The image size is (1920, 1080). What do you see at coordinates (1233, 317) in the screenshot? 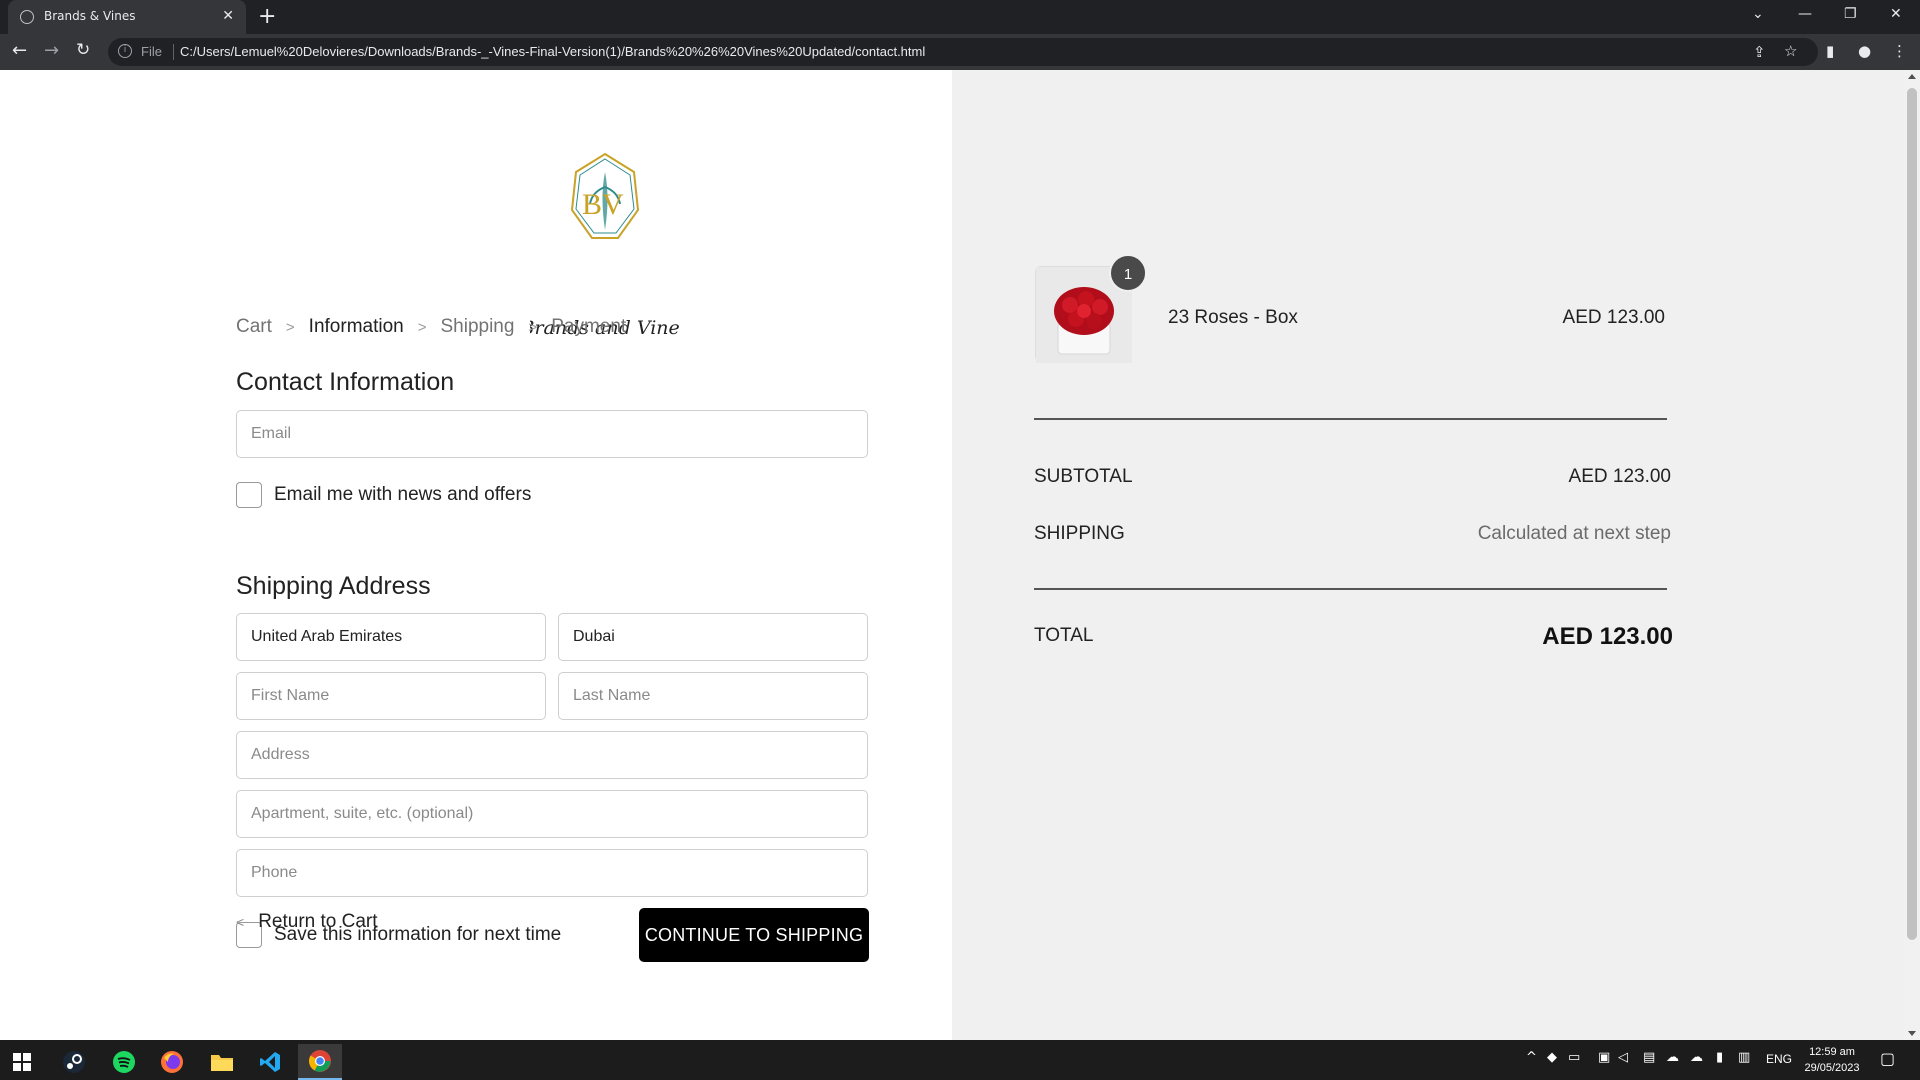
I see `product-name: 23 Roses - Box` at bounding box center [1233, 317].